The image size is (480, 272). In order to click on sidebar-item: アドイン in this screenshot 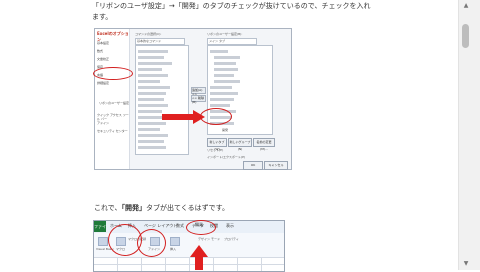, I will do `click(103, 123)`.